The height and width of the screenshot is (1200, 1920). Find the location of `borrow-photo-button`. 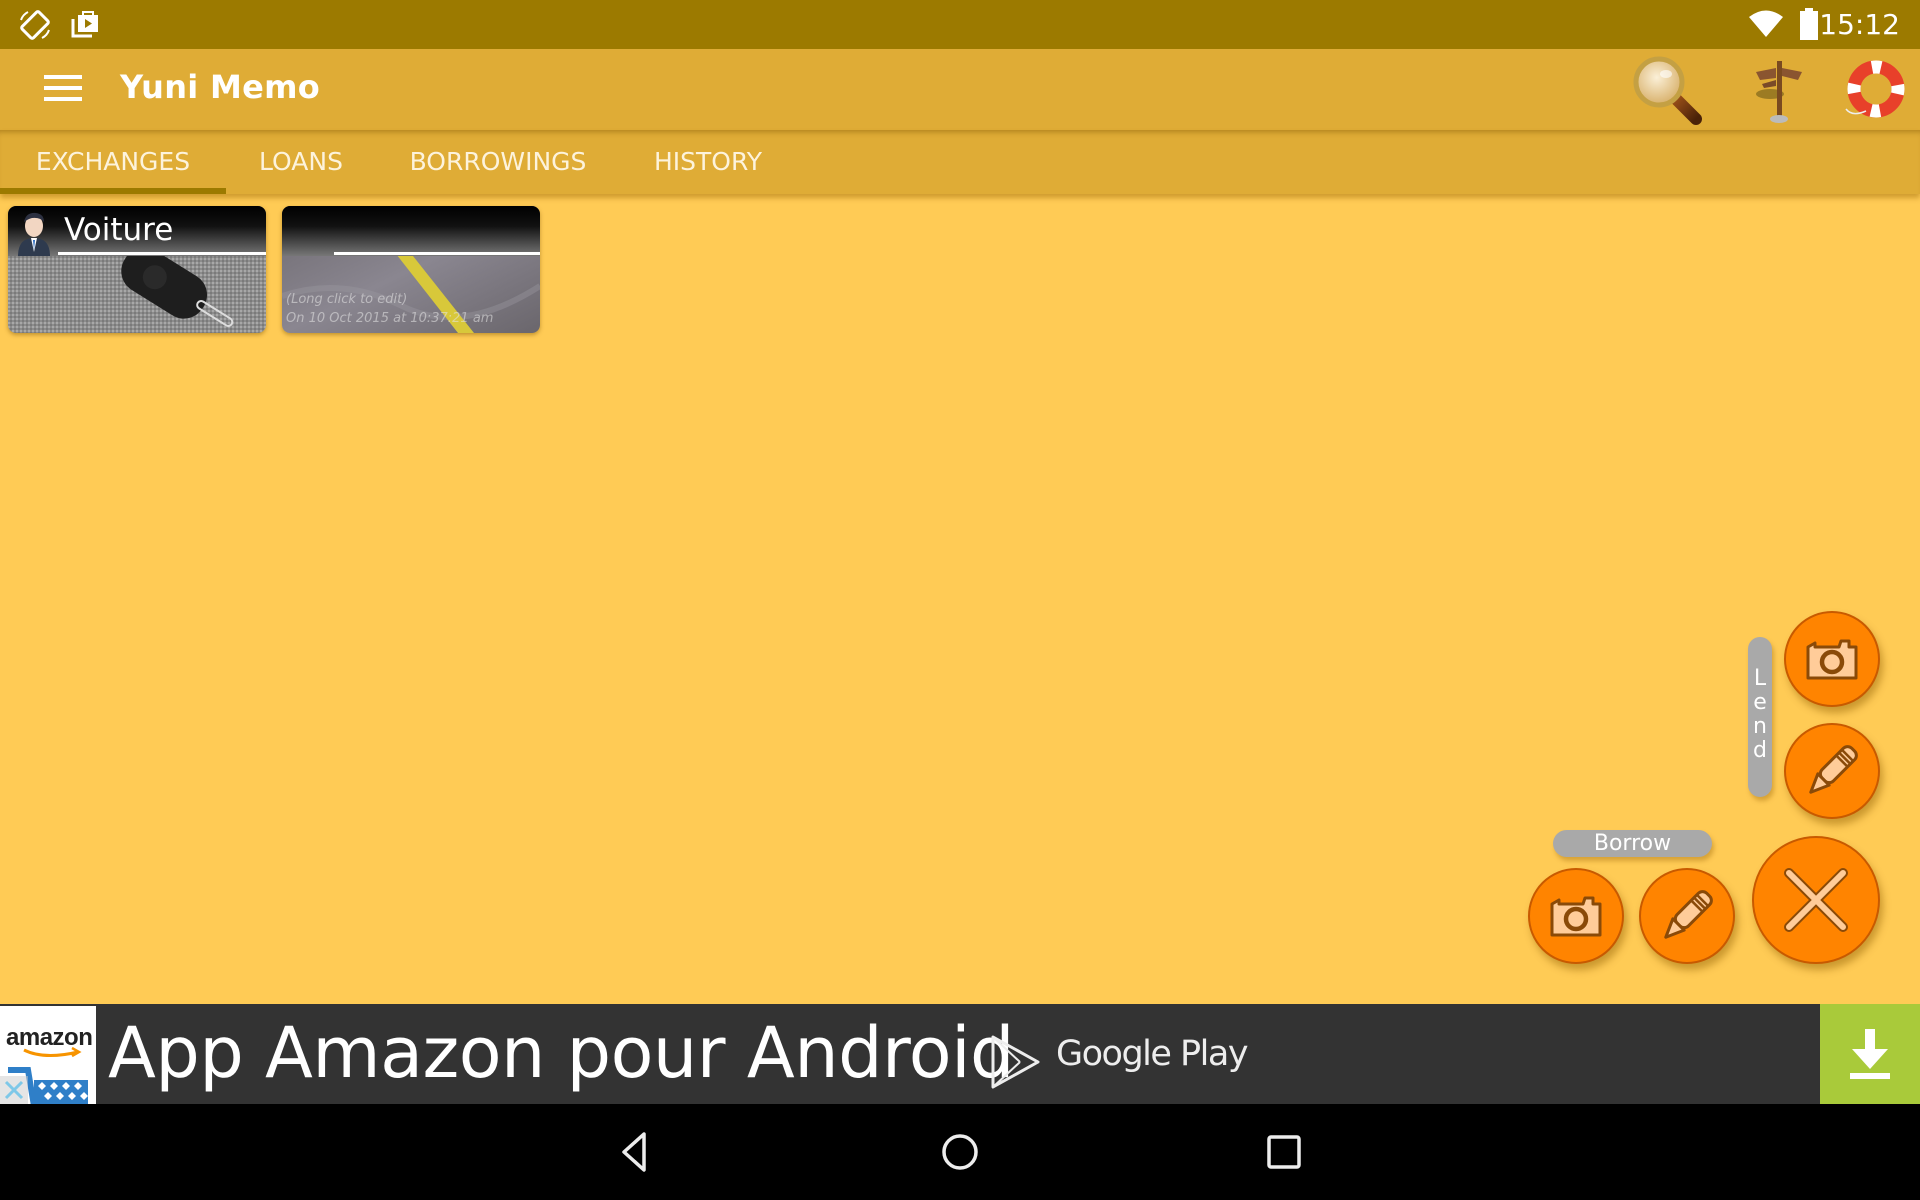

borrow-photo-button is located at coordinates (1576, 916).